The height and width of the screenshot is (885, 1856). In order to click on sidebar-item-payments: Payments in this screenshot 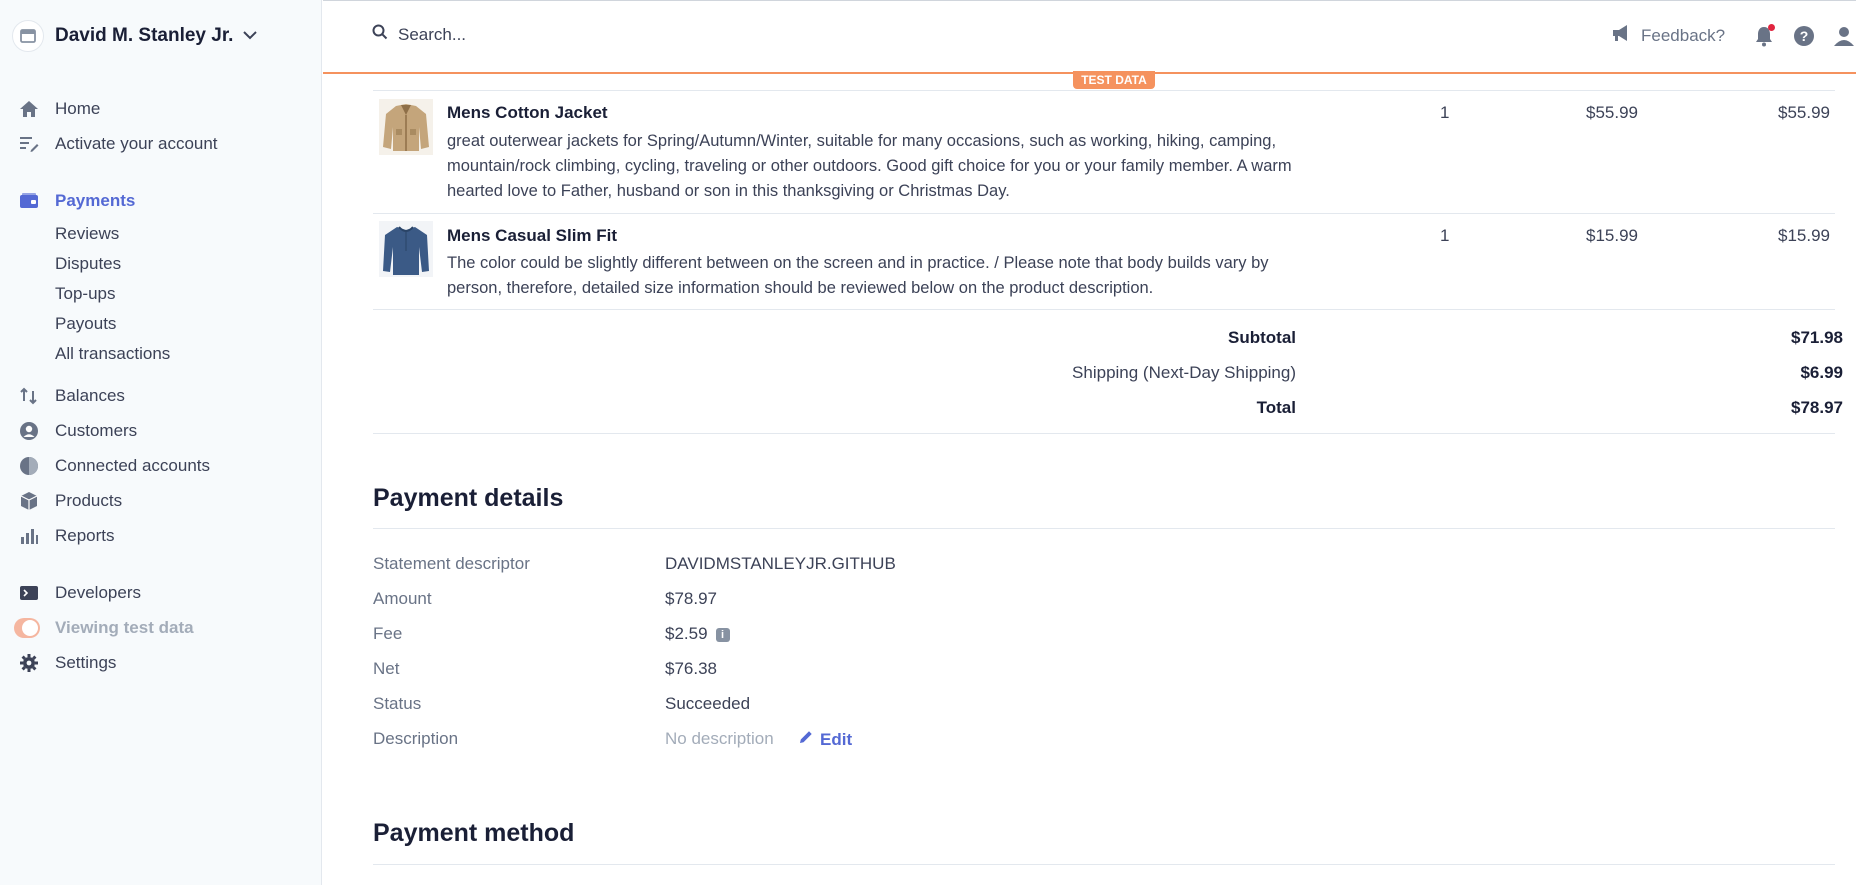, I will do `click(76, 201)`.